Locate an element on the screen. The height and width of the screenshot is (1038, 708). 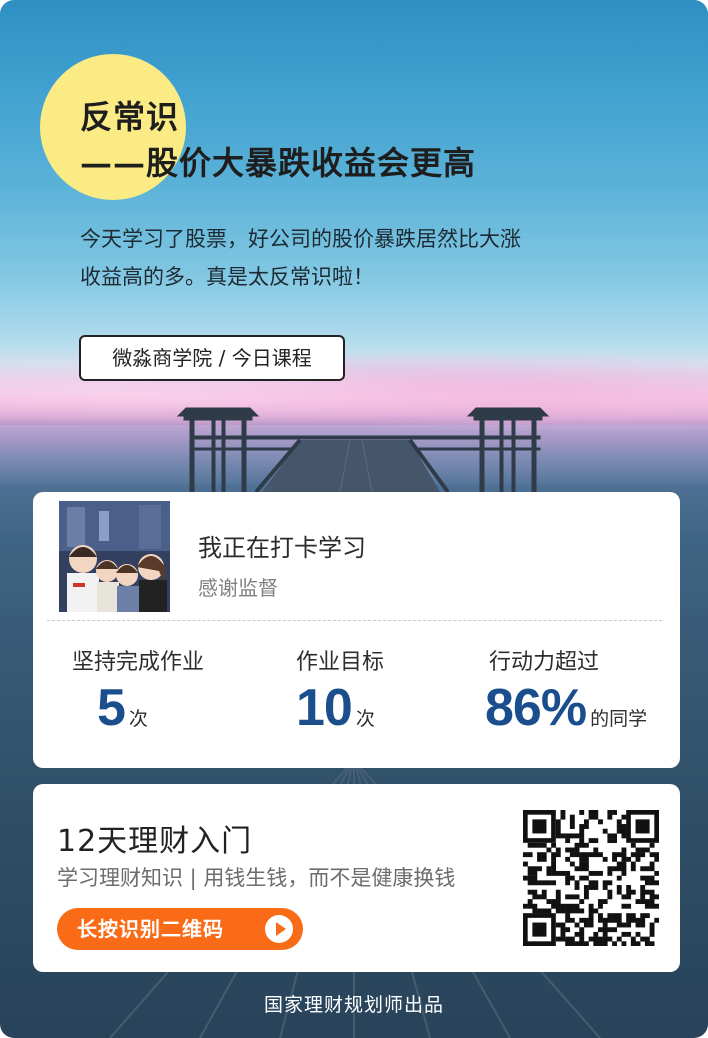
stat-homework-goal: 作业目标 is located at coordinates (340, 660).